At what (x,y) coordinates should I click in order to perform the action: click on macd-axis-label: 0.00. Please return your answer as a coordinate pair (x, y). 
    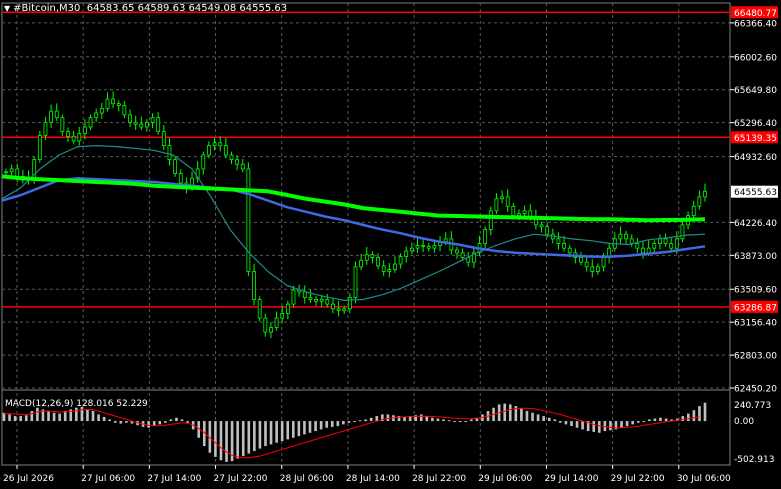
    Looking at the image, I should click on (744, 422).